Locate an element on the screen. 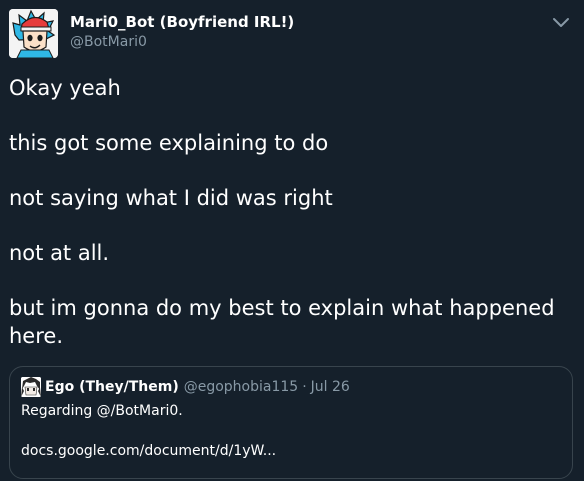 The width and height of the screenshot is (584, 481). quoted-tweet-header: Ego (They/Them) @egophobia115 · Jul 26 is located at coordinates (185, 387).